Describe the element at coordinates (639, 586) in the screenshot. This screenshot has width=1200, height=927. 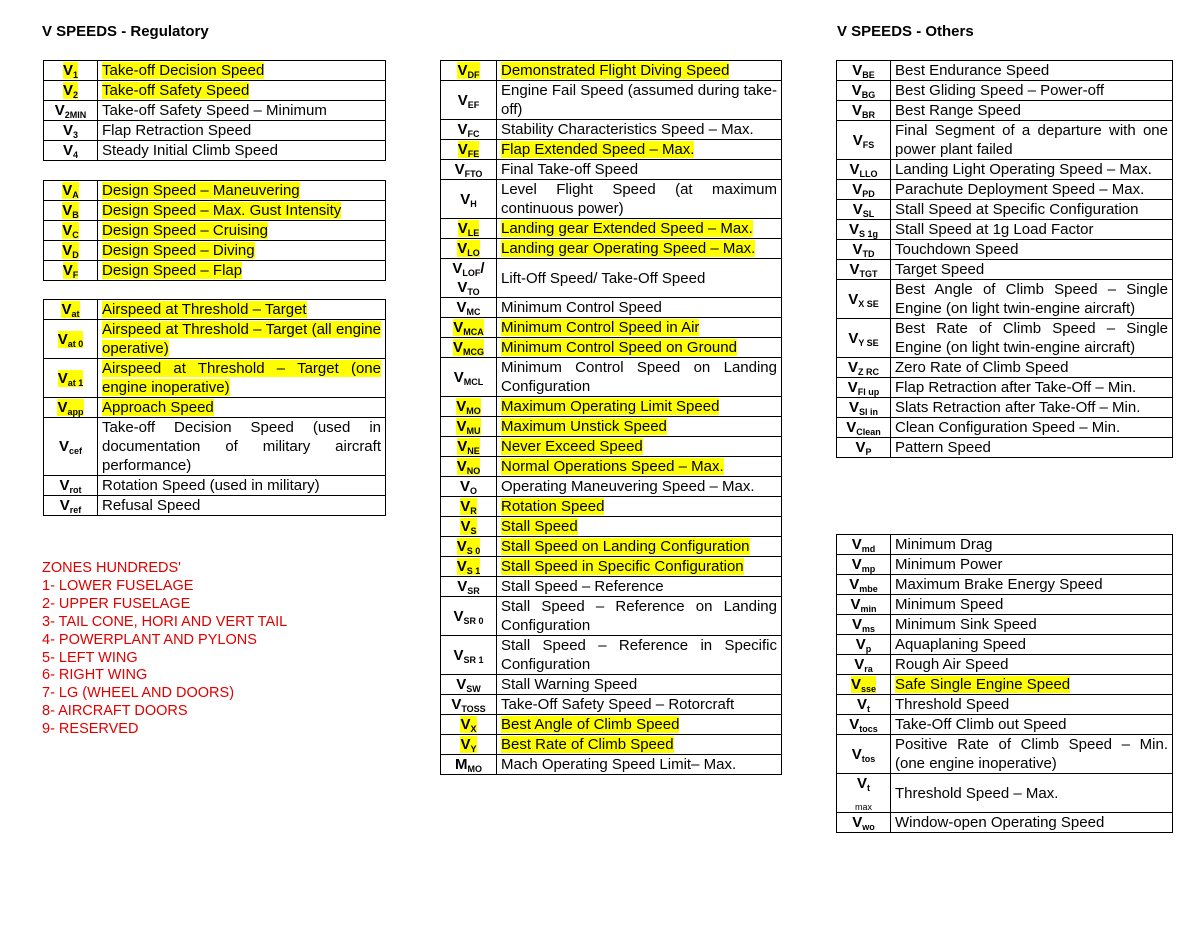
I see `speed-description: Stall Speed – Reference` at that location.